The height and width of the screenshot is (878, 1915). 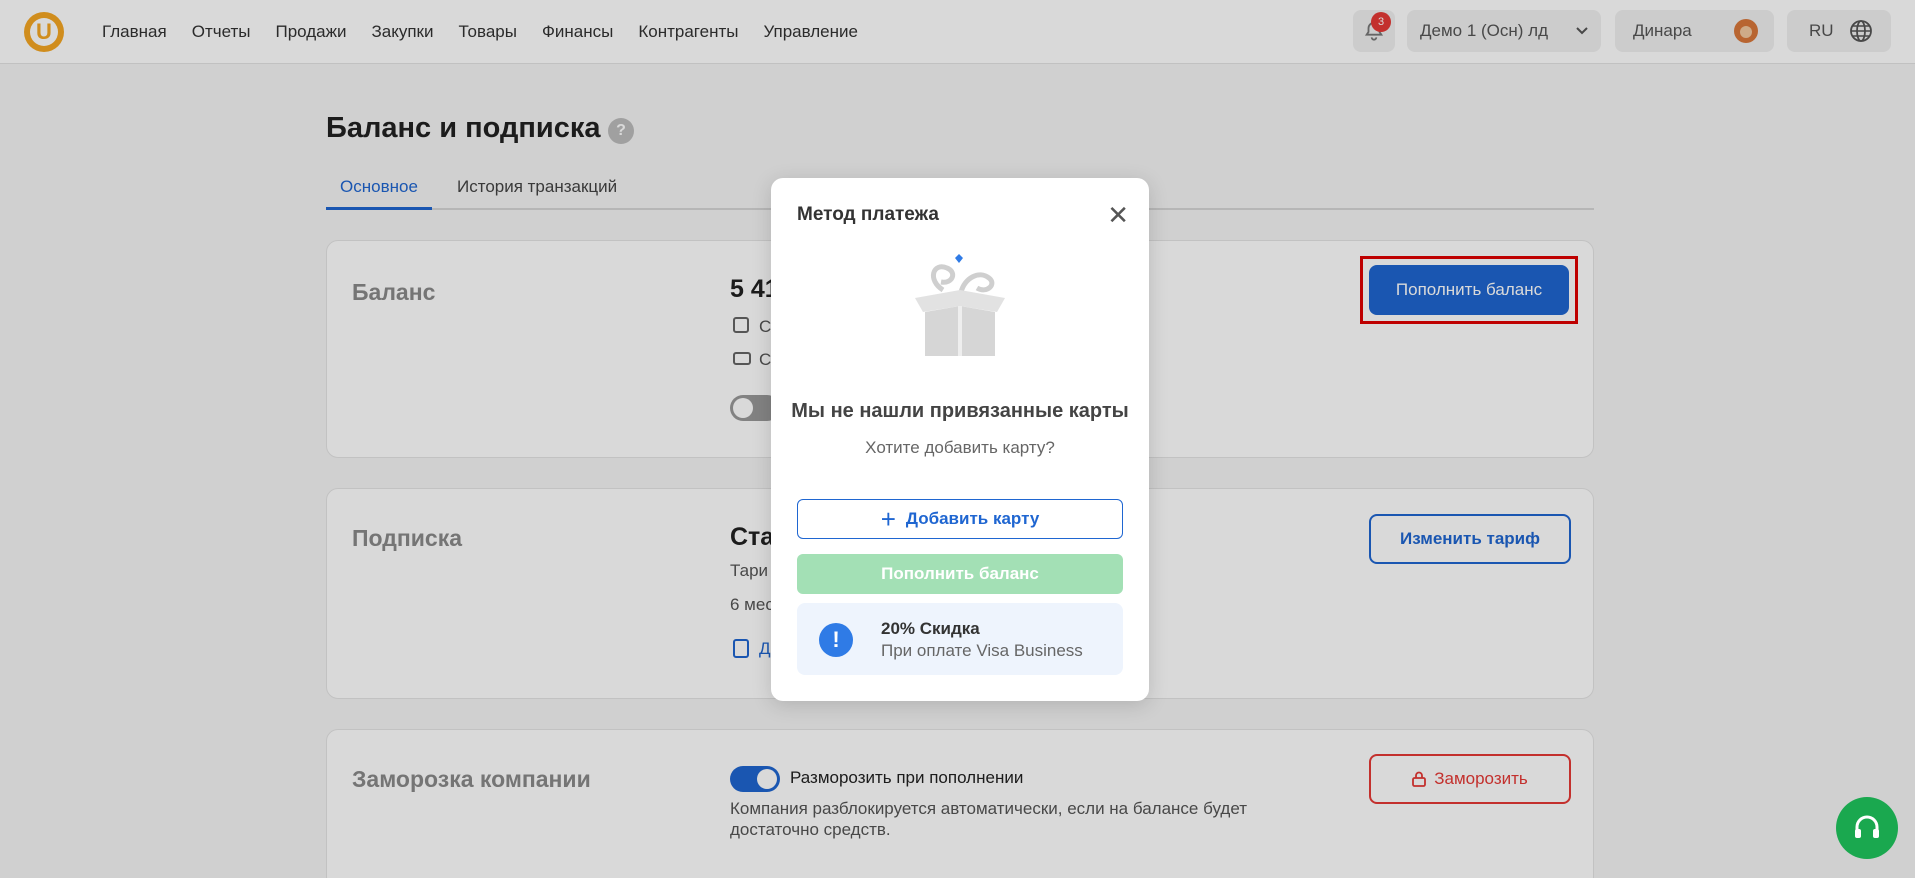 What do you see at coordinates (960, 447) in the screenshot?
I see `add-card-question: Хотите добавить карту?` at bounding box center [960, 447].